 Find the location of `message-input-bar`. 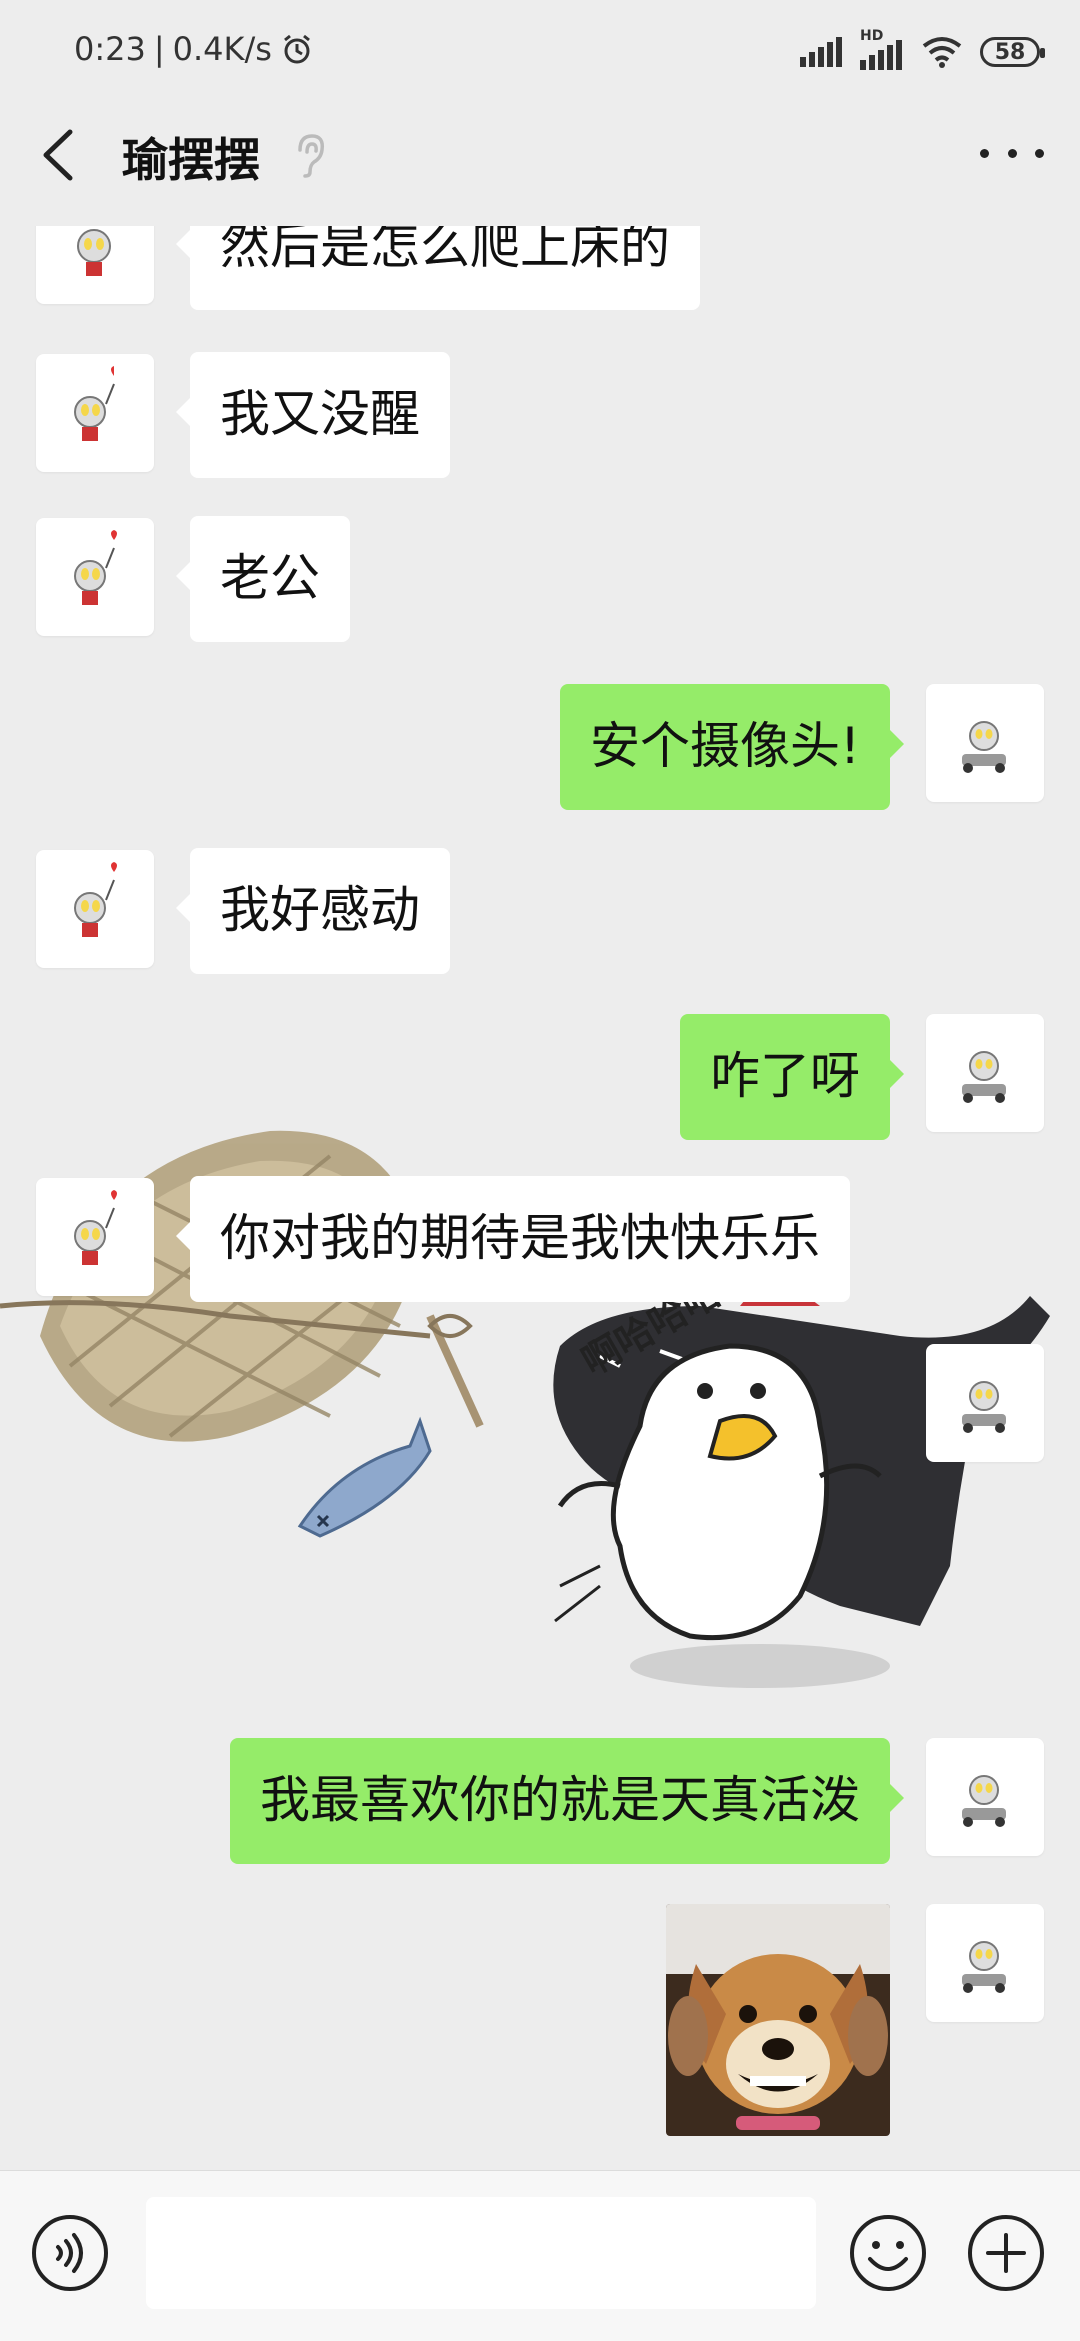

message-input-bar is located at coordinates (540, 2255).